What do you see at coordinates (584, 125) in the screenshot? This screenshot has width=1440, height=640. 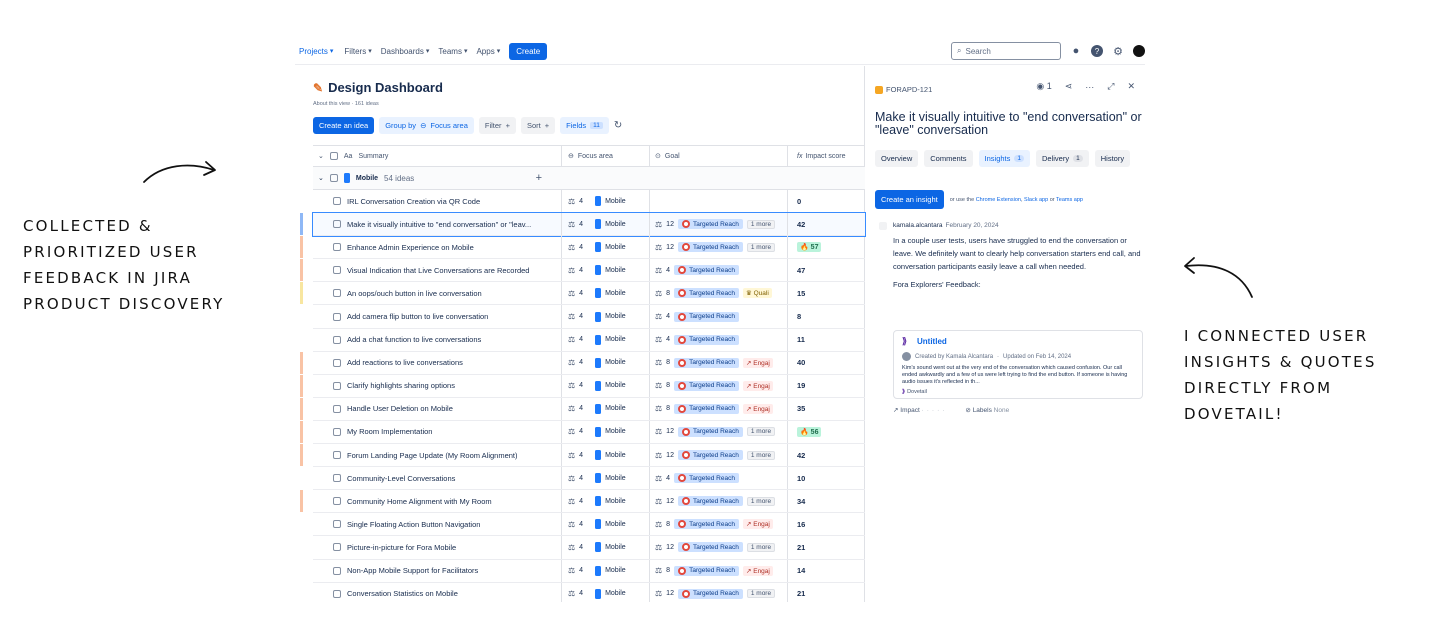 I see `fields-button: Fields 11` at bounding box center [584, 125].